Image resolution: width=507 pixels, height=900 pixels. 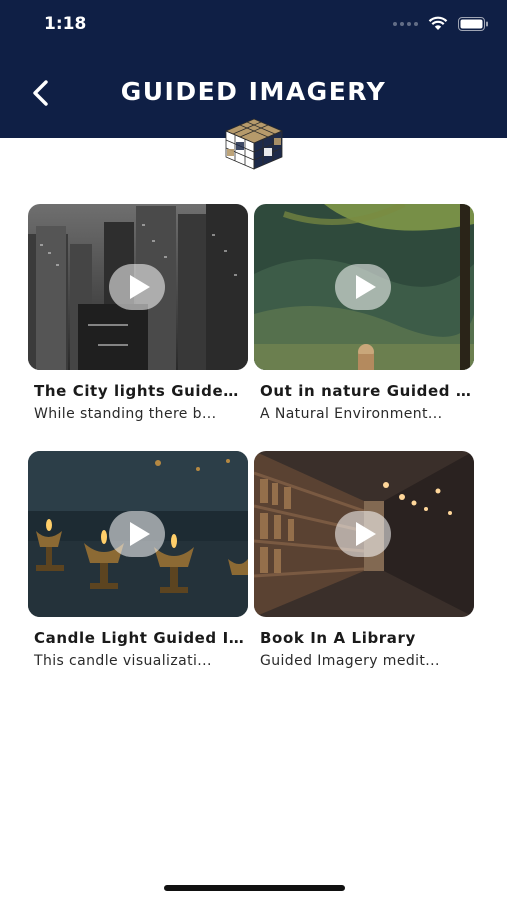 I want to click on signal-icon, so click(x=405, y=23).